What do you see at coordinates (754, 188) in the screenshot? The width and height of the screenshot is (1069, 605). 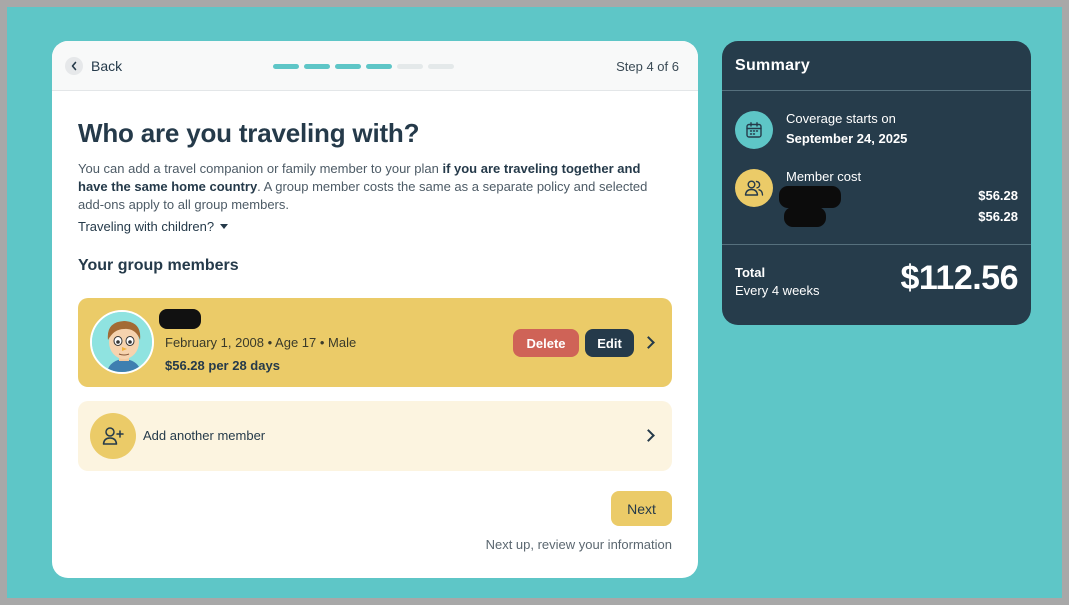 I see `users-icon` at bounding box center [754, 188].